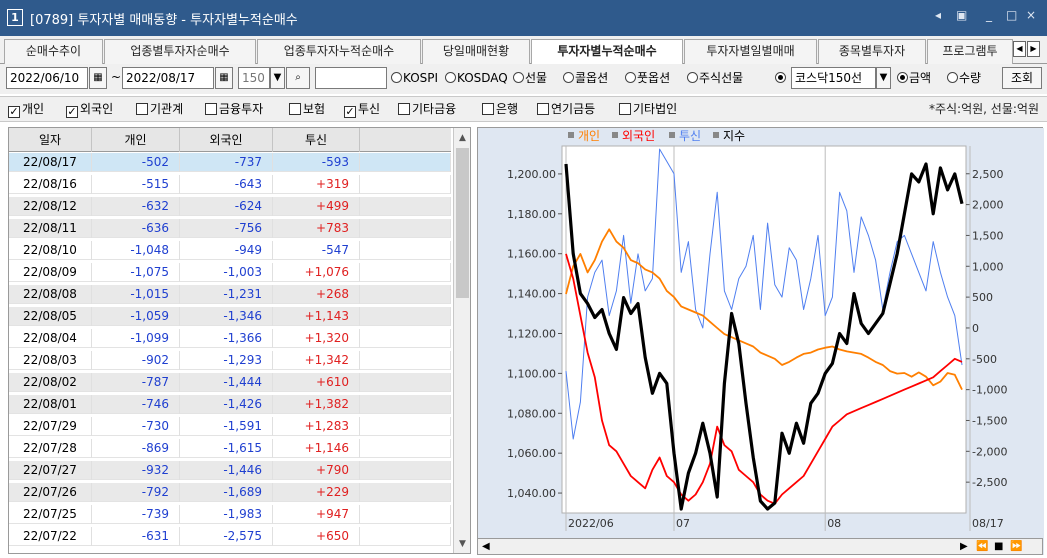 Image resolution: width=1047 pixels, height=558 pixels. I want to click on cell-trust: +1,283, so click(316, 426).